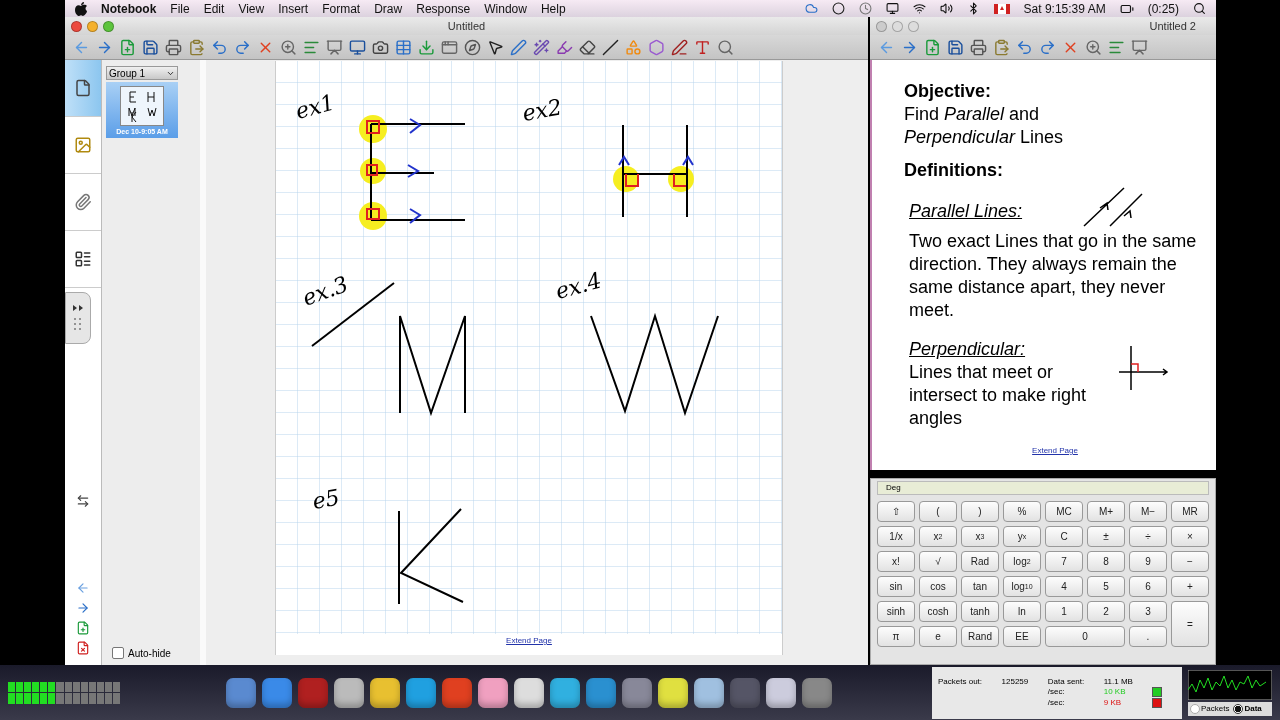 The width and height of the screenshot is (1280, 720). Describe the element at coordinates (896, 536) in the screenshot. I see `calculator-key: 1/x` at that location.